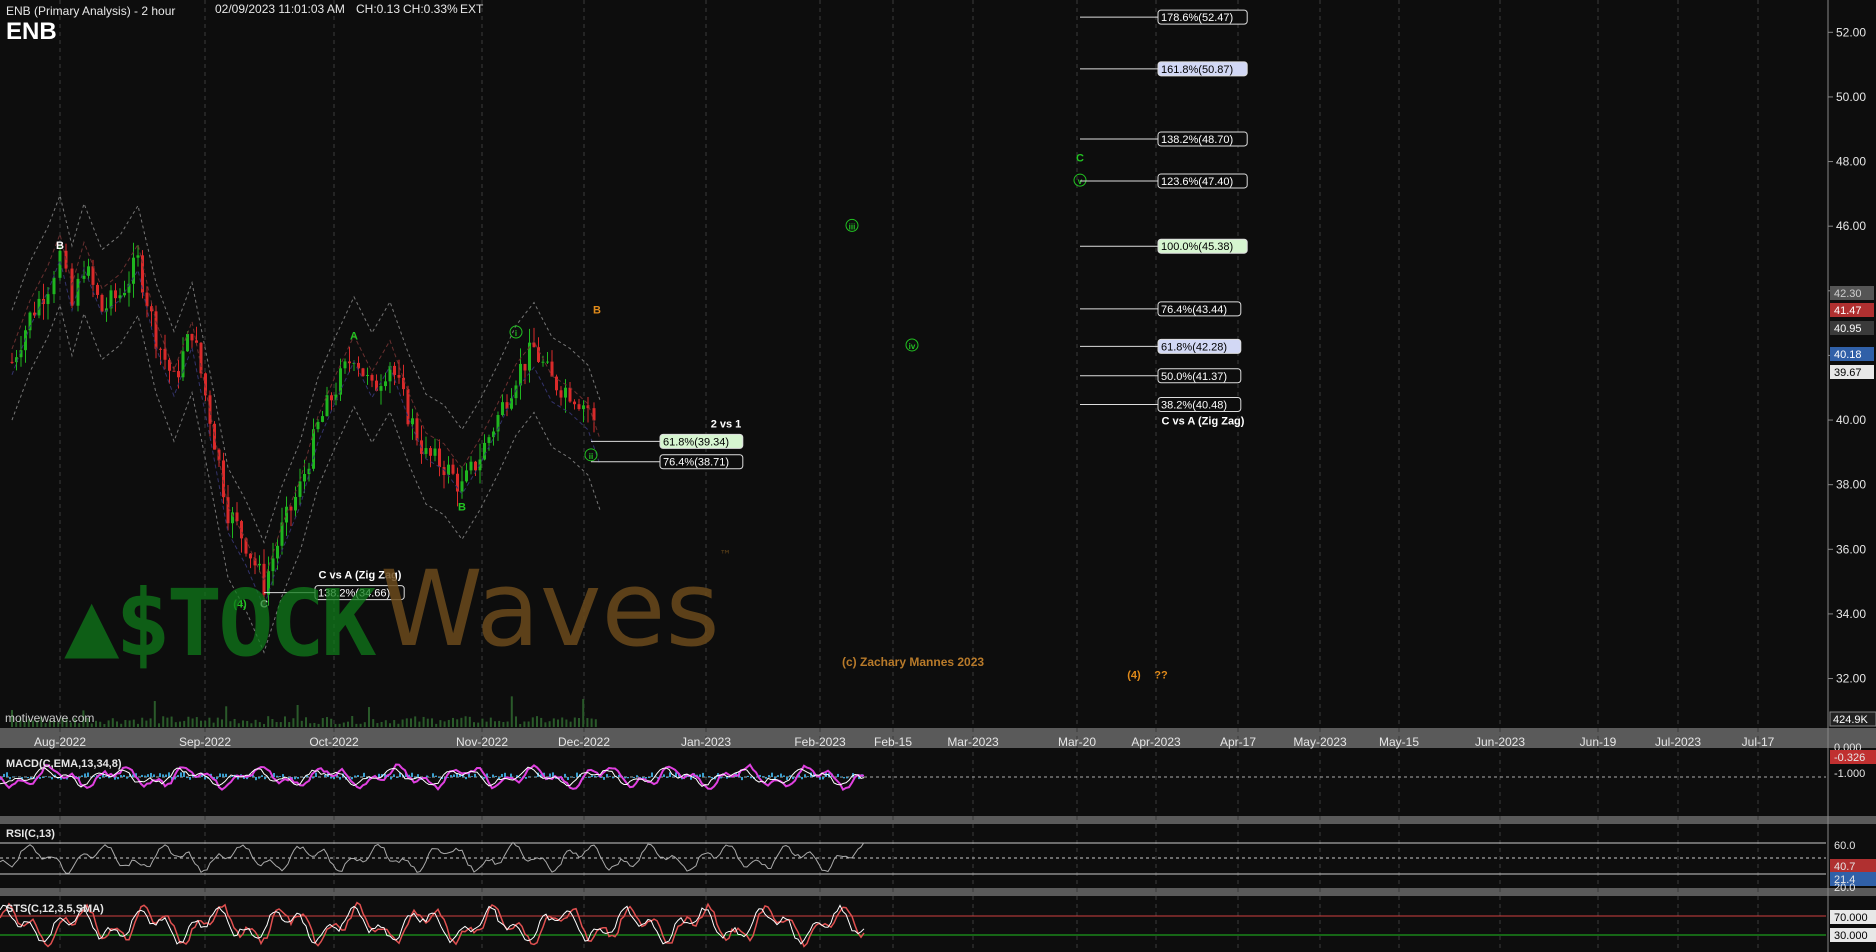 Image resolution: width=1876 pixels, height=952 pixels. Describe the element at coordinates (482, 742) in the screenshot. I see `x-tick-label: Nov-2022` at that location.